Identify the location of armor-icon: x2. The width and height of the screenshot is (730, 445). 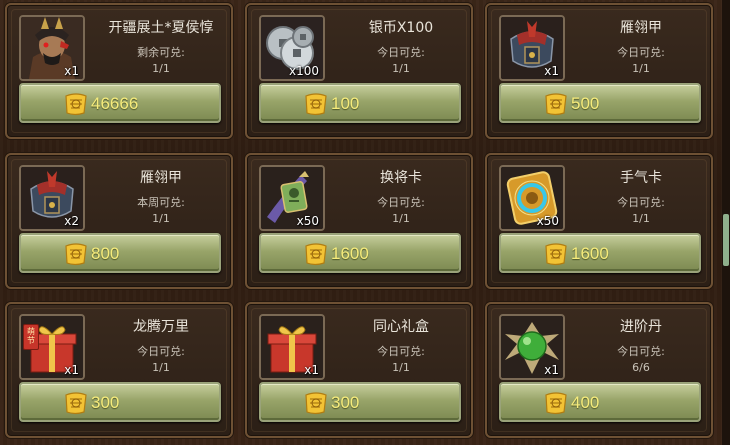
(52, 198).